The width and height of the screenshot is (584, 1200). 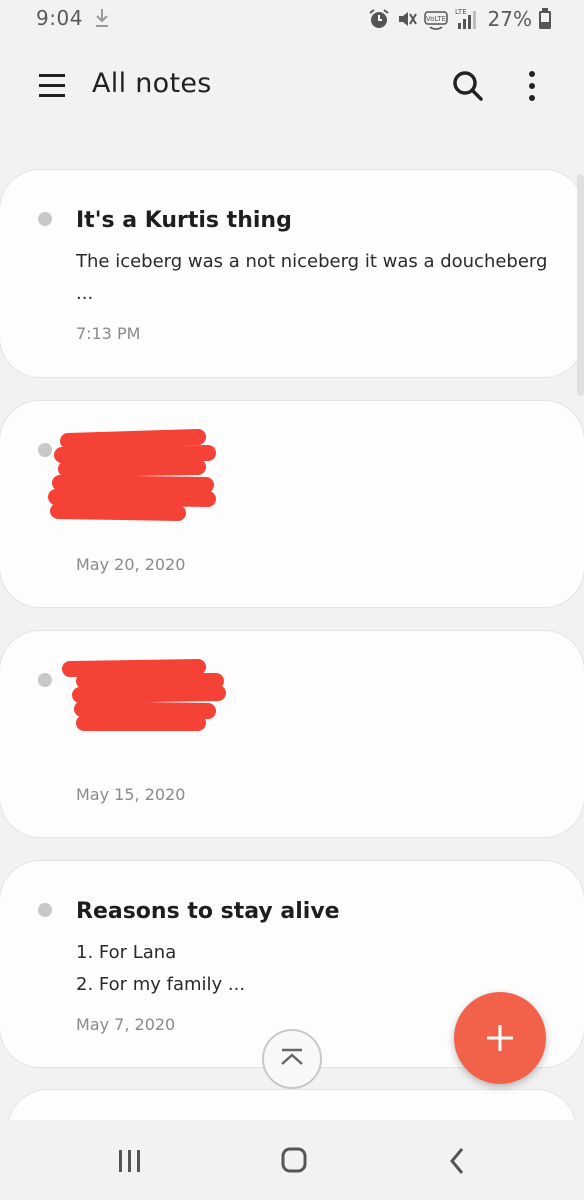 What do you see at coordinates (458, 1161) in the screenshot?
I see `back-icon` at bounding box center [458, 1161].